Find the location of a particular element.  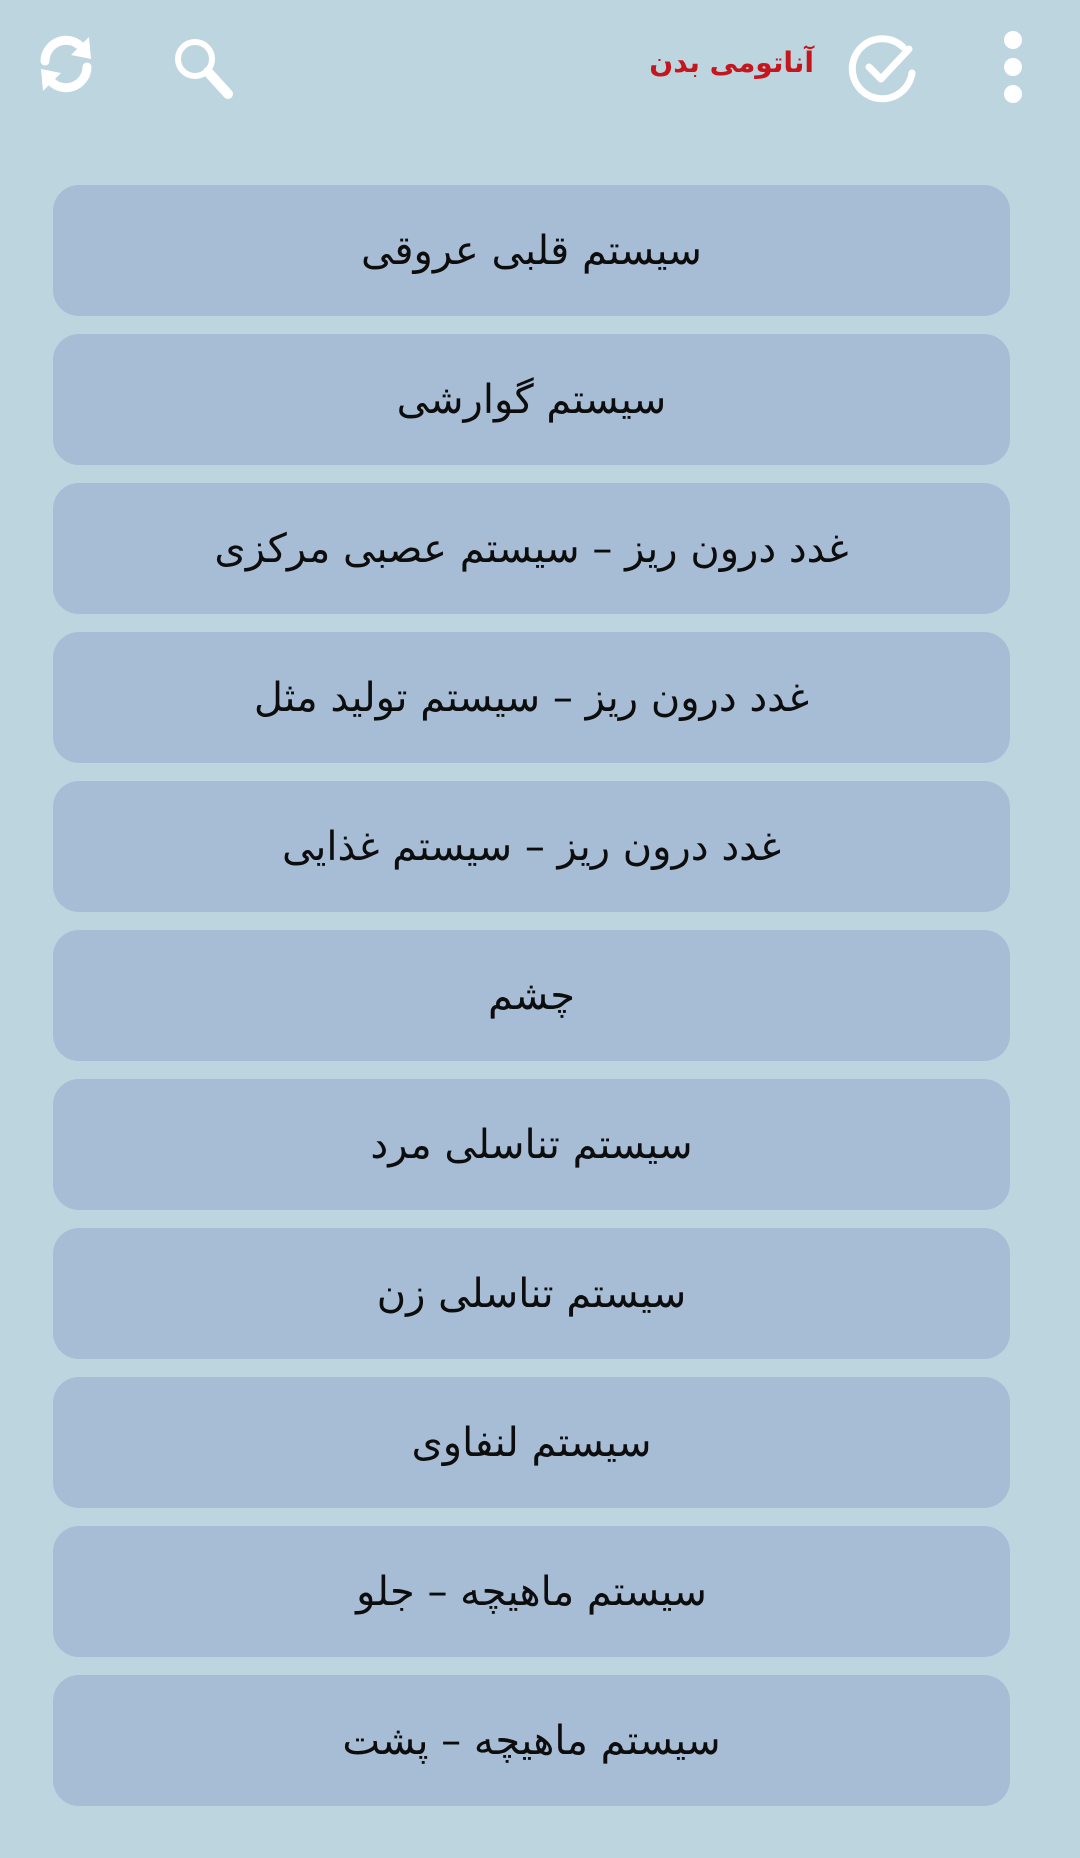

list-item-label: سیستم قلبی عروقی is located at coordinates (531, 250).